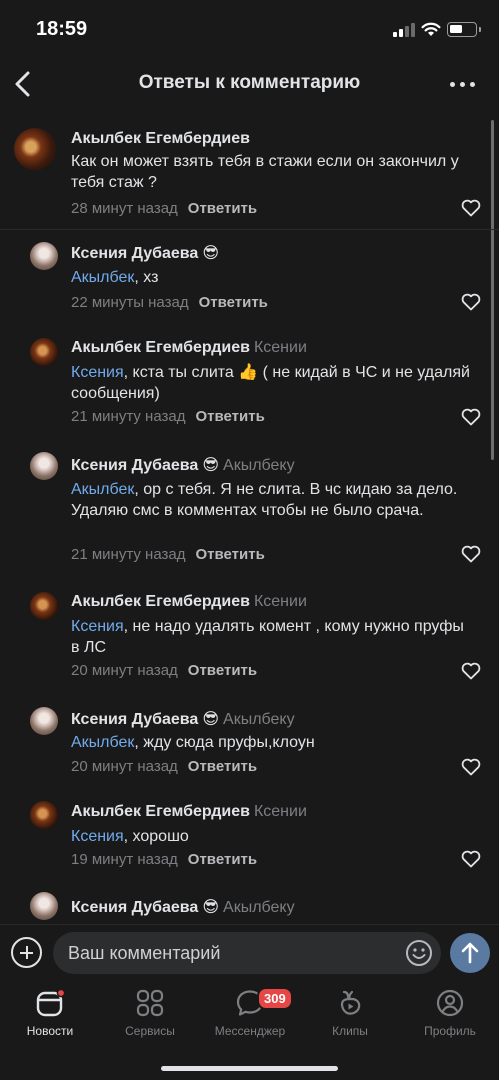 The image size is (499, 1080). Describe the element at coordinates (146, 277) in the screenshot. I see `comment-text: , хз` at that location.